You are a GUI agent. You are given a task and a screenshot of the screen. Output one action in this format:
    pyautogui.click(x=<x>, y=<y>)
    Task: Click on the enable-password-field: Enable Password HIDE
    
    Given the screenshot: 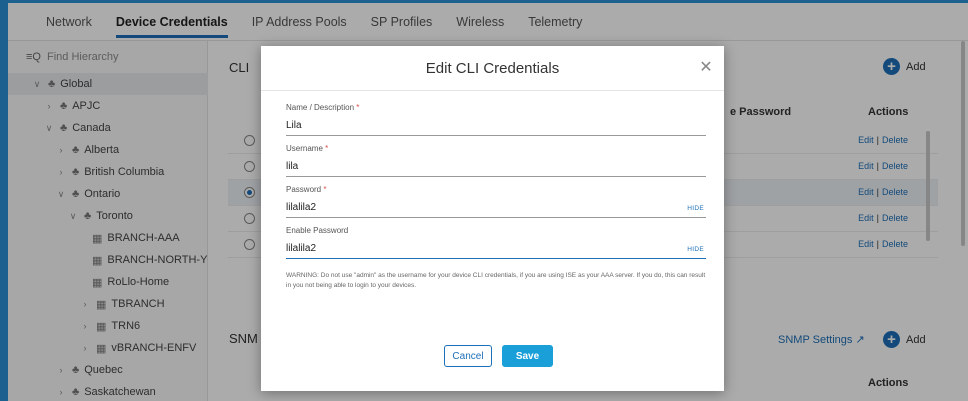 What is the action you would take?
    pyautogui.click(x=496, y=242)
    